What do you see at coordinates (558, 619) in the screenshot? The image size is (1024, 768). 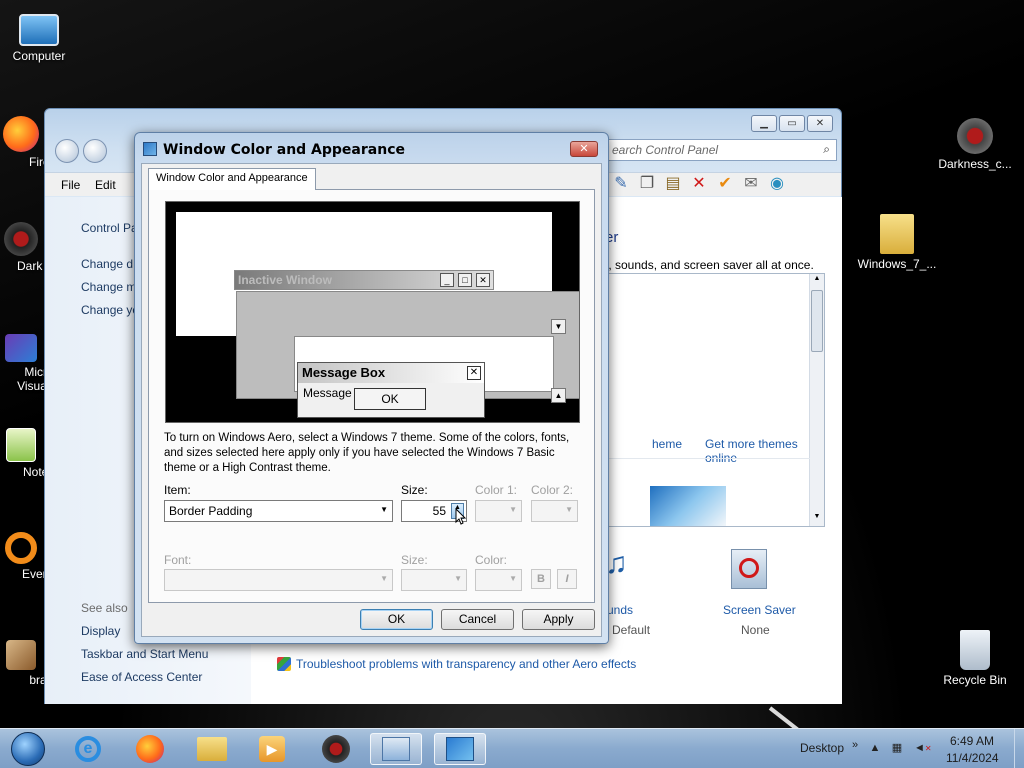 I see `apply-button: Apply` at bounding box center [558, 619].